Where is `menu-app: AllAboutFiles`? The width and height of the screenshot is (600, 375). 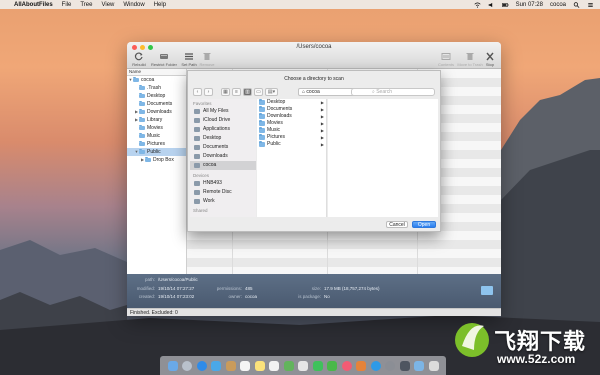
menu-app: AllAboutFiles is located at coordinates (33, 5).